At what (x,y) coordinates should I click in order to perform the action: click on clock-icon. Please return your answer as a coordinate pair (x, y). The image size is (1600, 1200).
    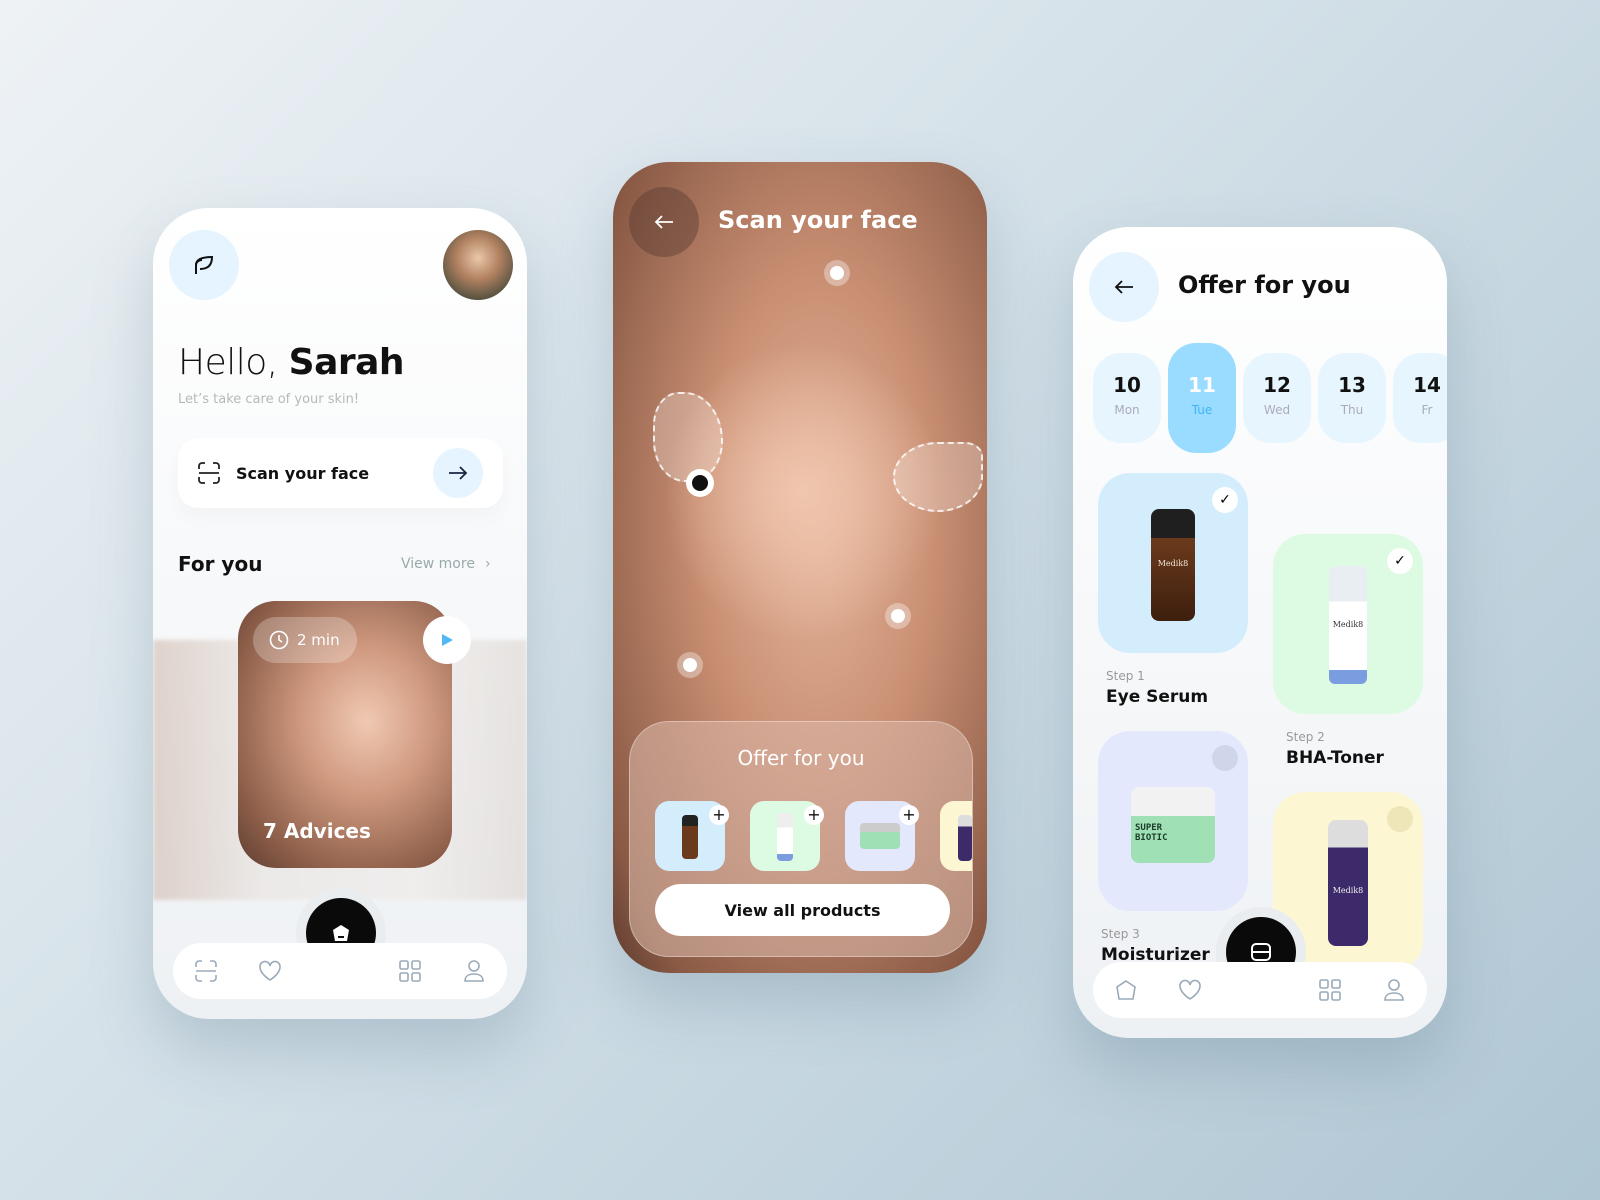
    Looking at the image, I should click on (279, 640).